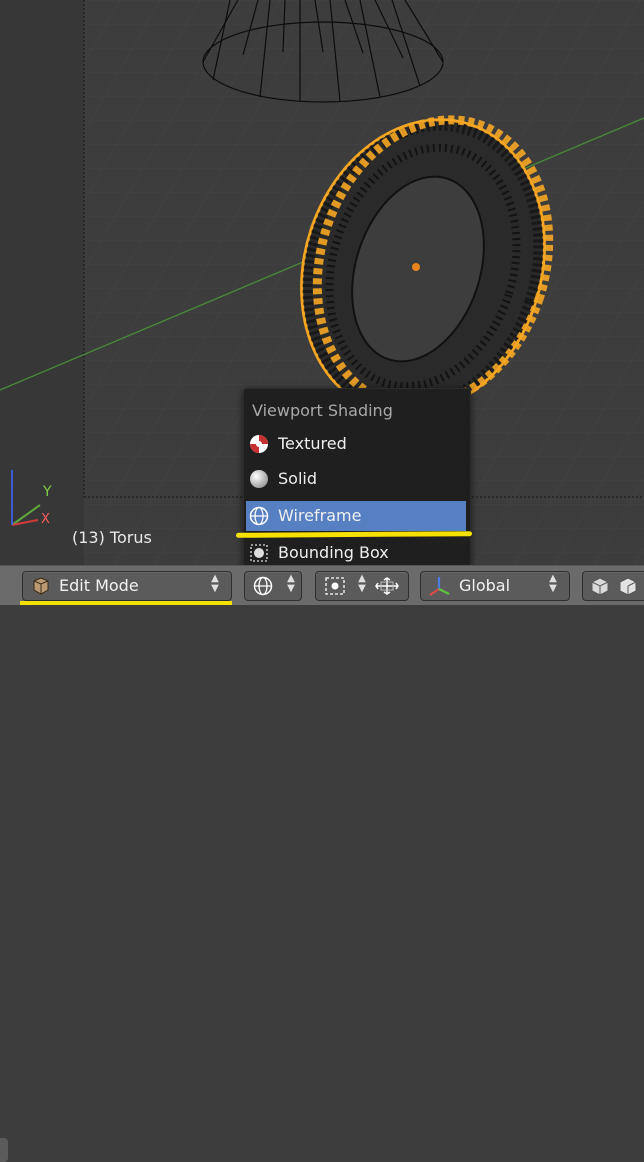 Image resolution: width=644 pixels, height=1162 pixels. What do you see at coordinates (47, 492) in the screenshot?
I see `y-axis-label: Y` at bounding box center [47, 492].